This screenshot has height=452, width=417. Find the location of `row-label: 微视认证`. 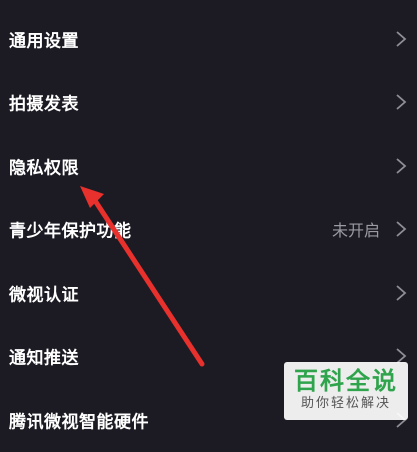

row-label: 微视认证 is located at coordinates (44, 295).